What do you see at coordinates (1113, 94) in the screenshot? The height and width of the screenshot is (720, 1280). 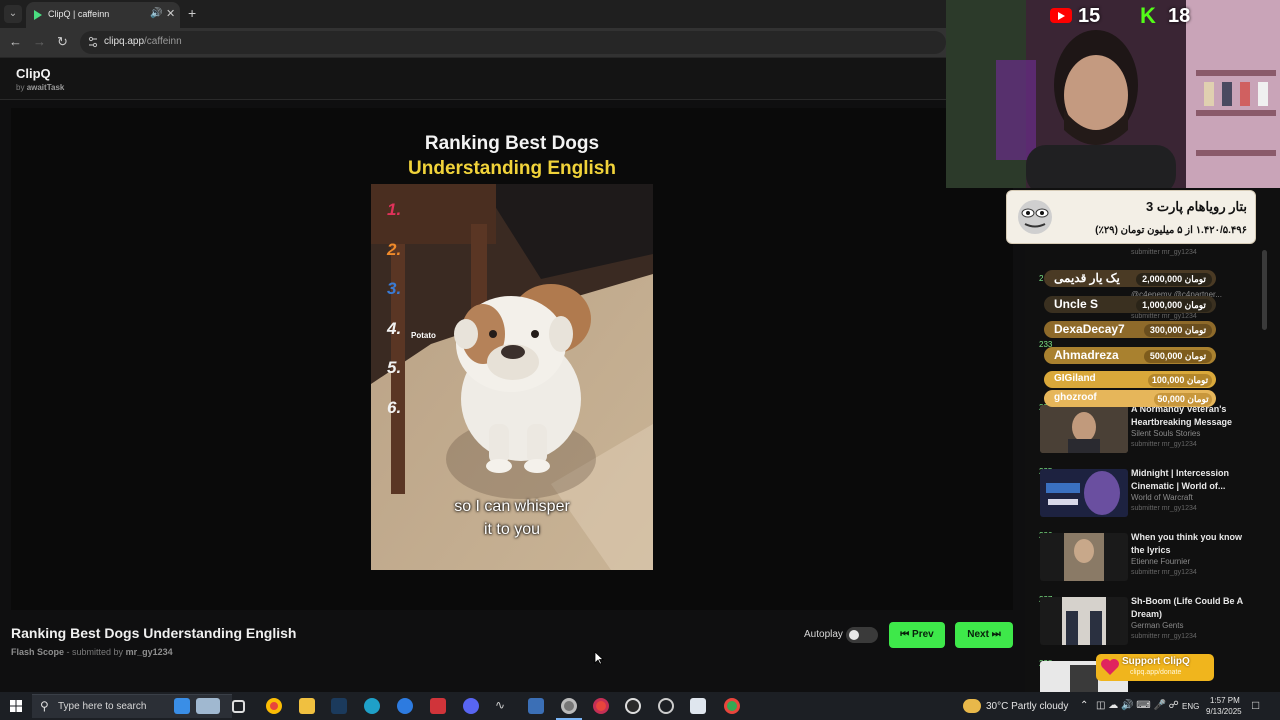 I see `webcam-feed-image` at bounding box center [1113, 94].